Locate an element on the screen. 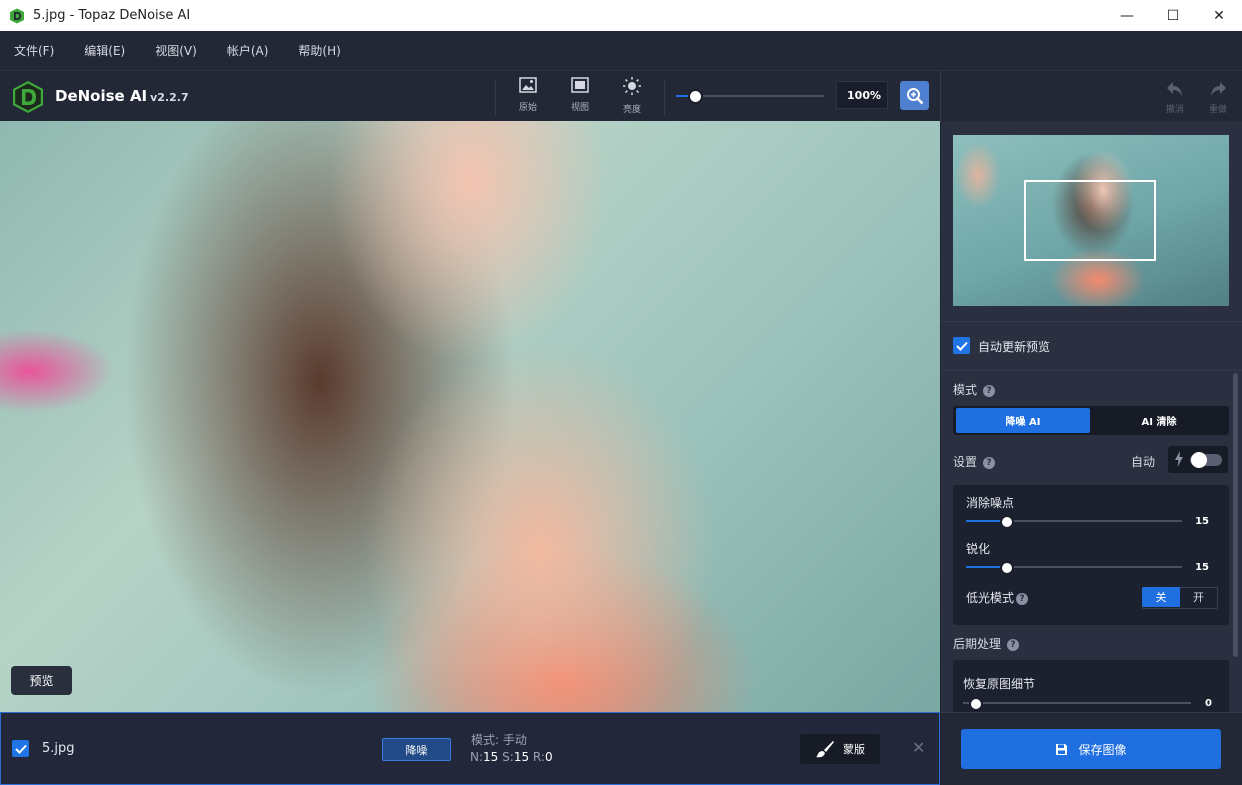 This screenshot has width=1242, height=785. view-label: 视图 is located at coordinates (579, 108).